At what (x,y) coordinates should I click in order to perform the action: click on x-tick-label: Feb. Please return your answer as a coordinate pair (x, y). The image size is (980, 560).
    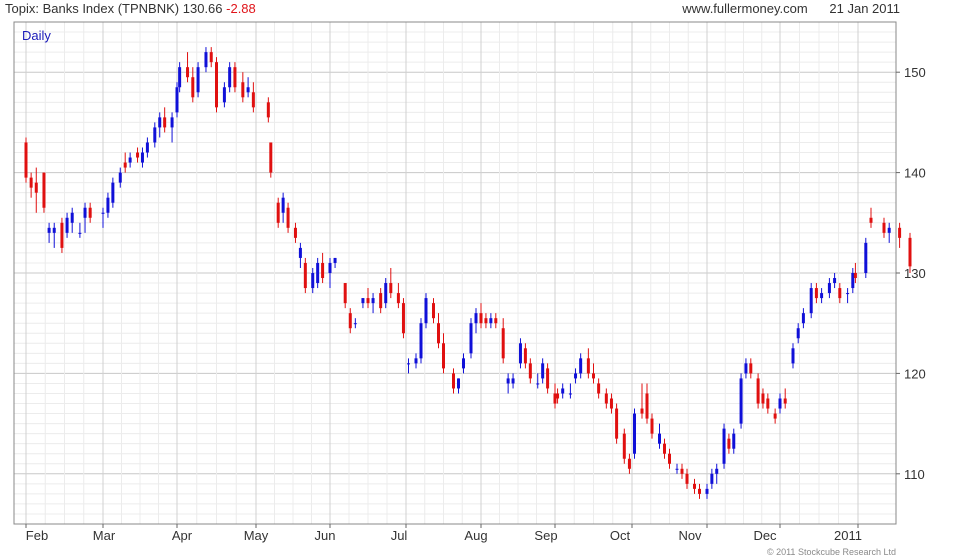
    Looking at the image, I should click on (37, 535).